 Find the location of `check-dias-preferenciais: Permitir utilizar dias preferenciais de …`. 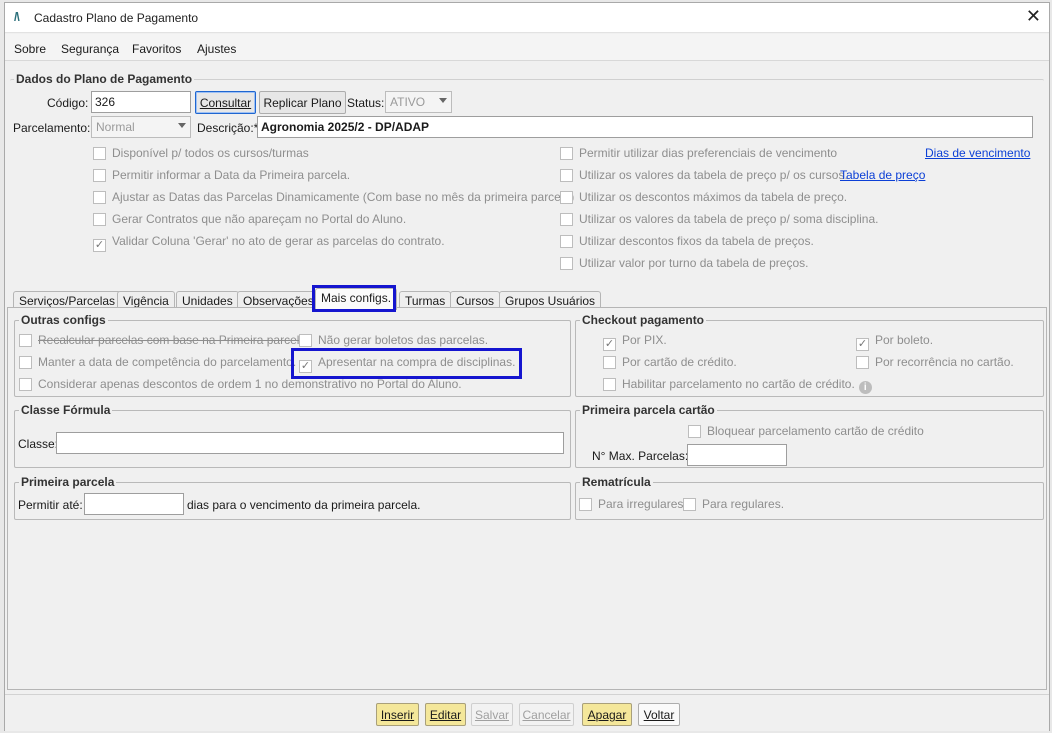

check-dias-preferenciais: Permitir utilizar dias preferenciais de … is located at coordinates (698, 154).